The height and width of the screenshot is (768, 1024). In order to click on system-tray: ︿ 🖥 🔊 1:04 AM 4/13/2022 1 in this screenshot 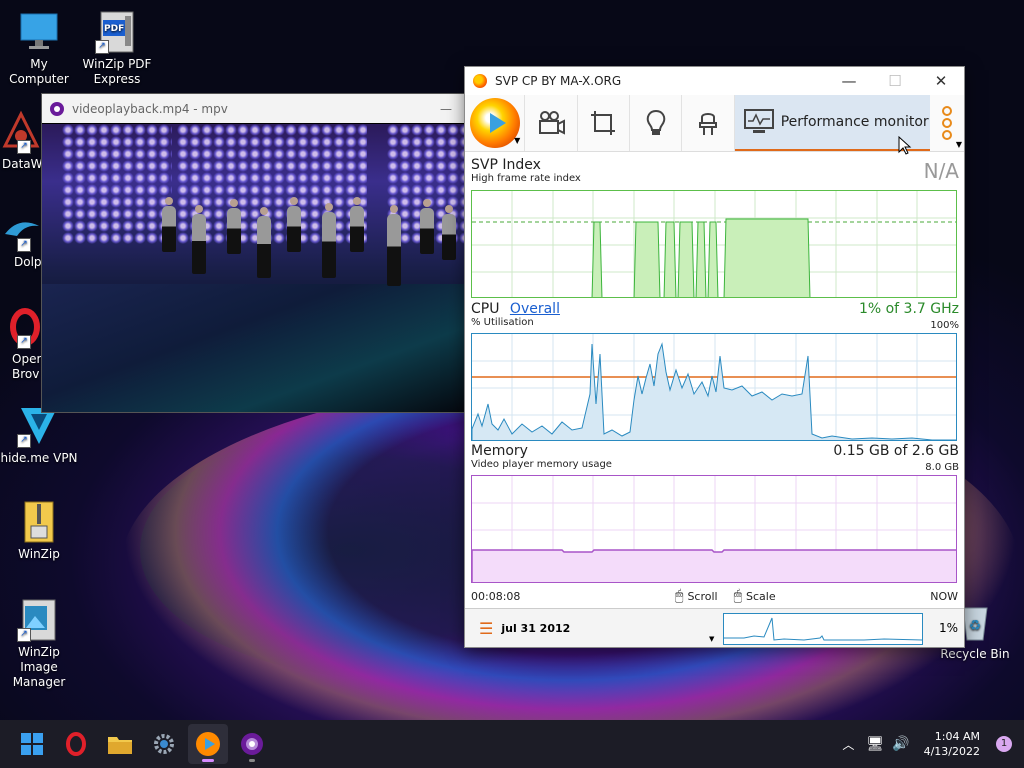, I will do `click(933, 744)`.